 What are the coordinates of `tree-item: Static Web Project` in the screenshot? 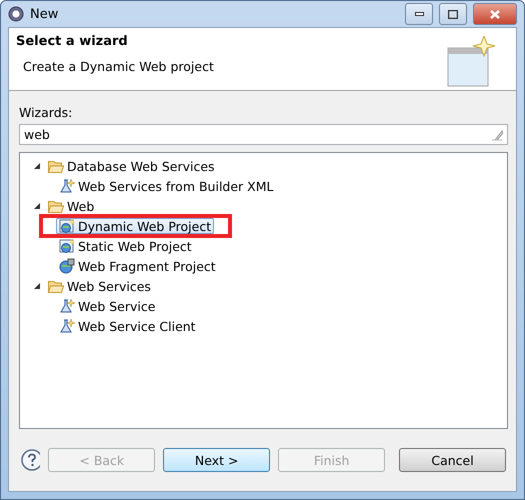 It's located at (125, 246).